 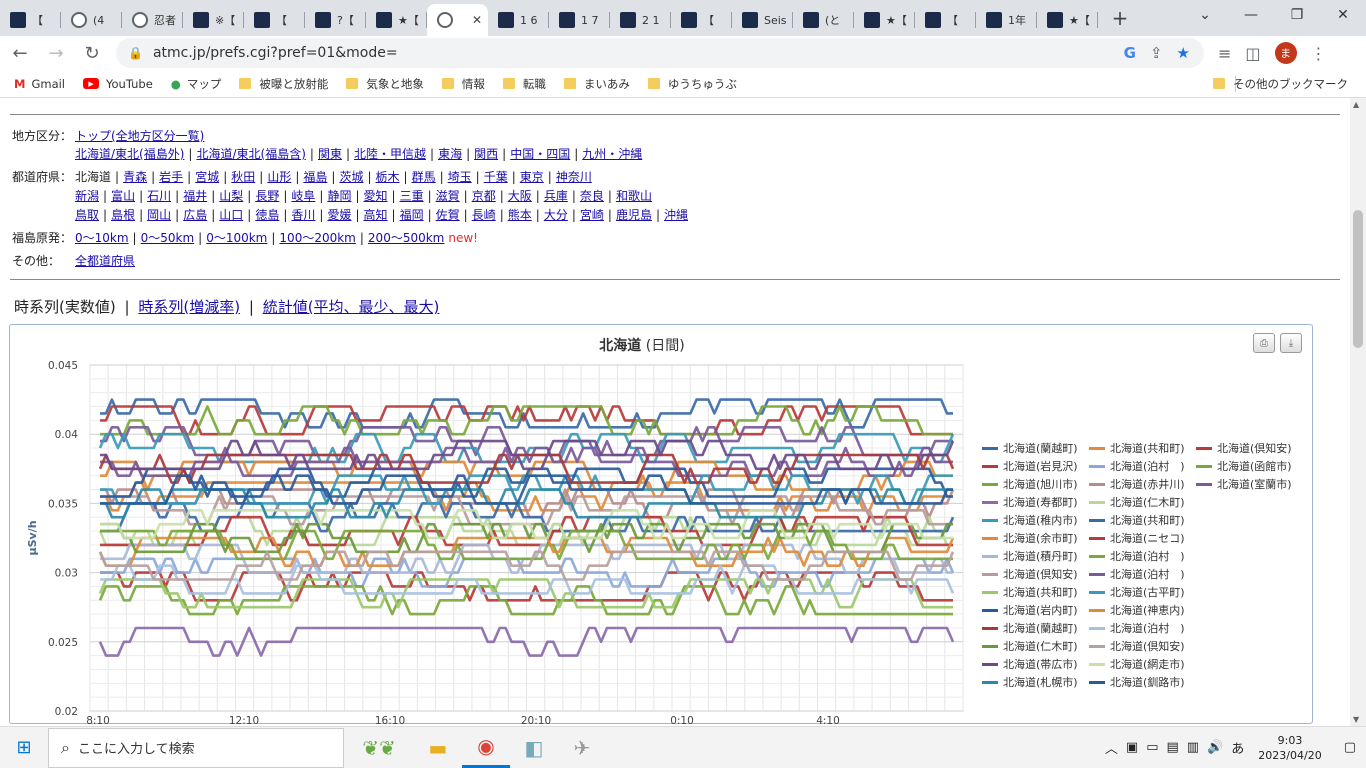 What do you see at coordinates (1142, 610) in the screenshot?
I see `legend-item: 北海道(神恵内)` at bounding box center [1142, 610].